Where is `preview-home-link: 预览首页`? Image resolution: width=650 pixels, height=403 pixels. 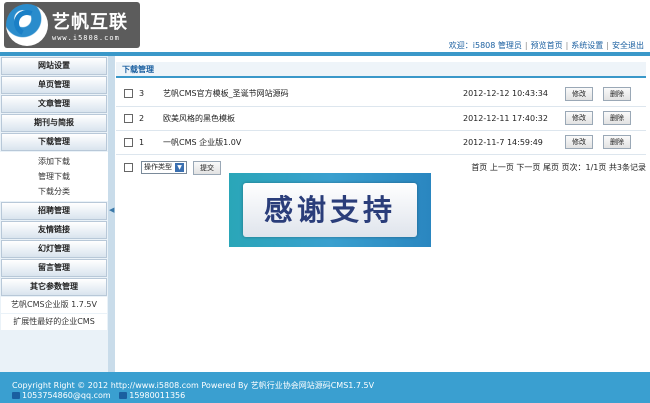
preview-home-link: 预览首页 is located at coordinates (547, 45).